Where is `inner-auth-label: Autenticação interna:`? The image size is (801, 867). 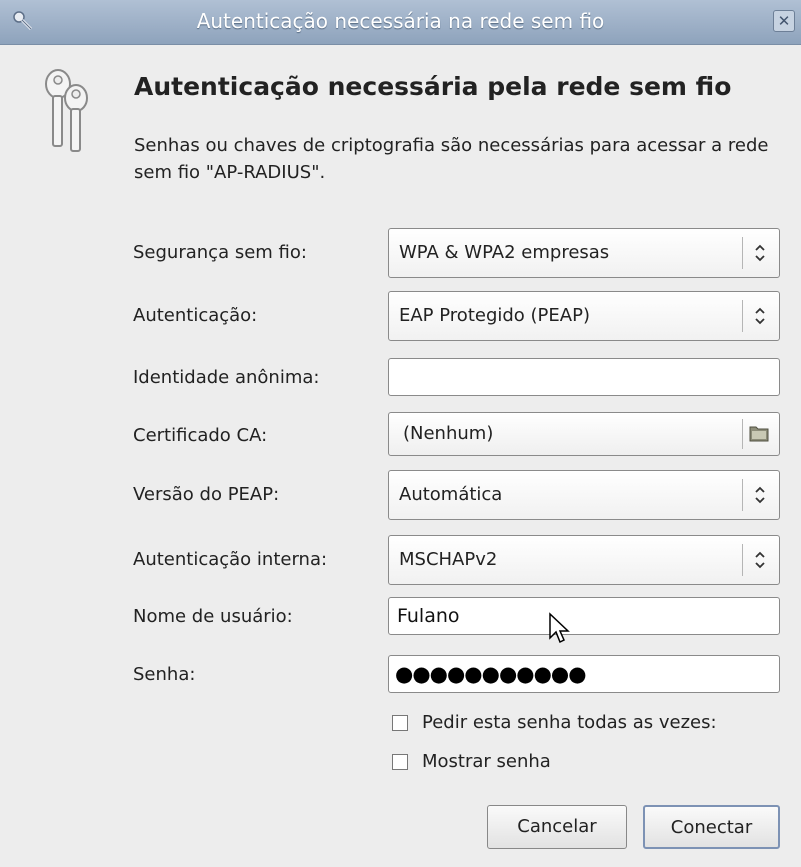 inner-auth-label: Autenticação interna: is located at coordinates (230, 559).